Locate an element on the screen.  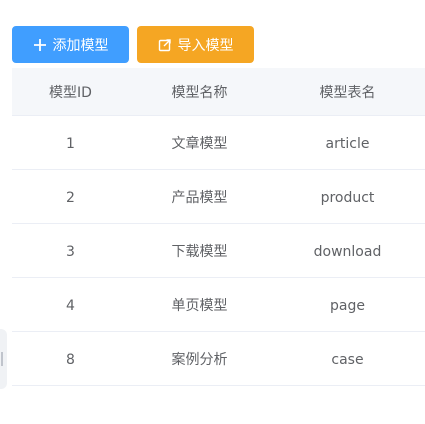
table-row: 1 文章模型 article is located at coordinates (218, 143).